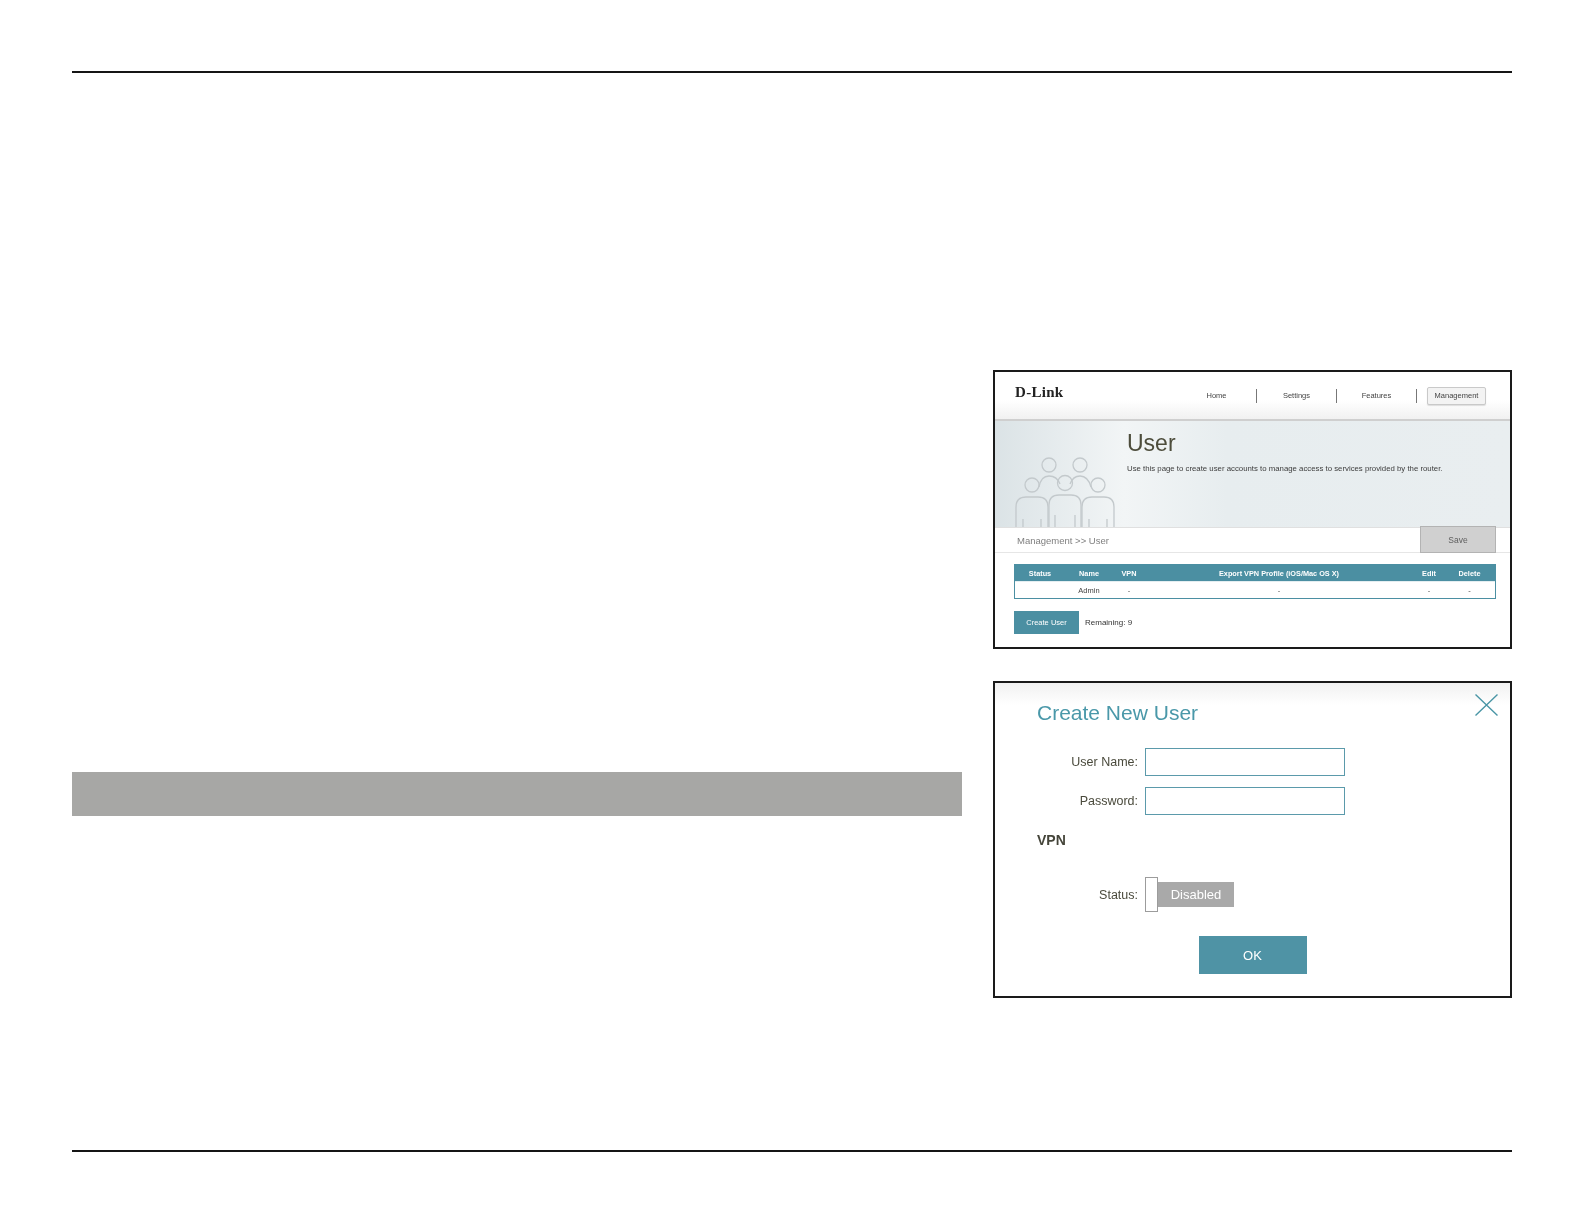 This screenshot has height=1225, width=1585. What do you see at coordinates (1108, 801) in the screenshot?
I see `field-label: Password:` at bounding box center [1108, 801].